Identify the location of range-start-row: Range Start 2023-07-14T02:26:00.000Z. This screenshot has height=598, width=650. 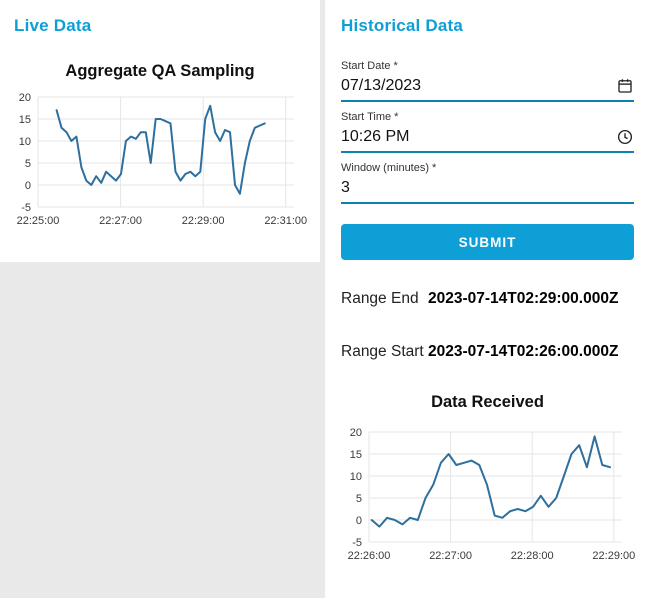
(487, 352).